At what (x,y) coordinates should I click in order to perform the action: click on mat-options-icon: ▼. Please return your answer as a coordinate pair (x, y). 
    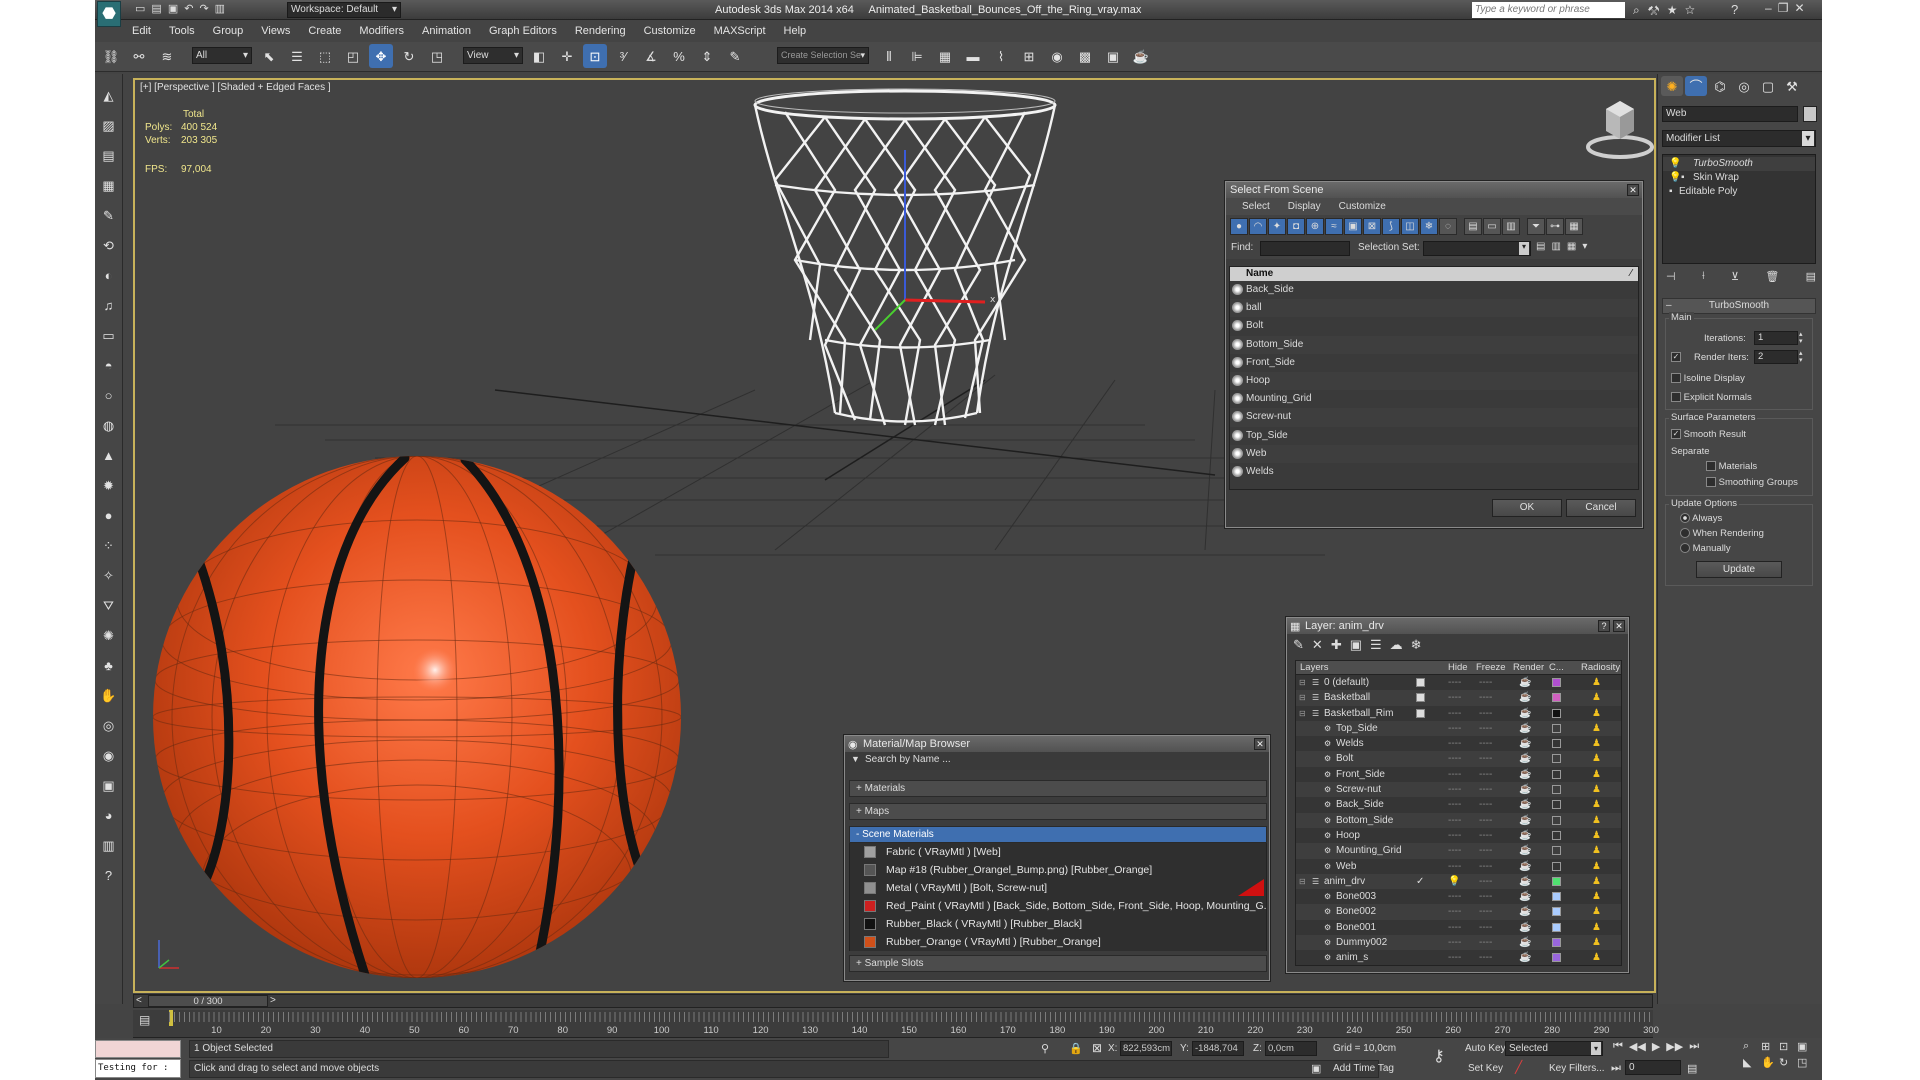
    Looking at the image, I should click on (855, 759).